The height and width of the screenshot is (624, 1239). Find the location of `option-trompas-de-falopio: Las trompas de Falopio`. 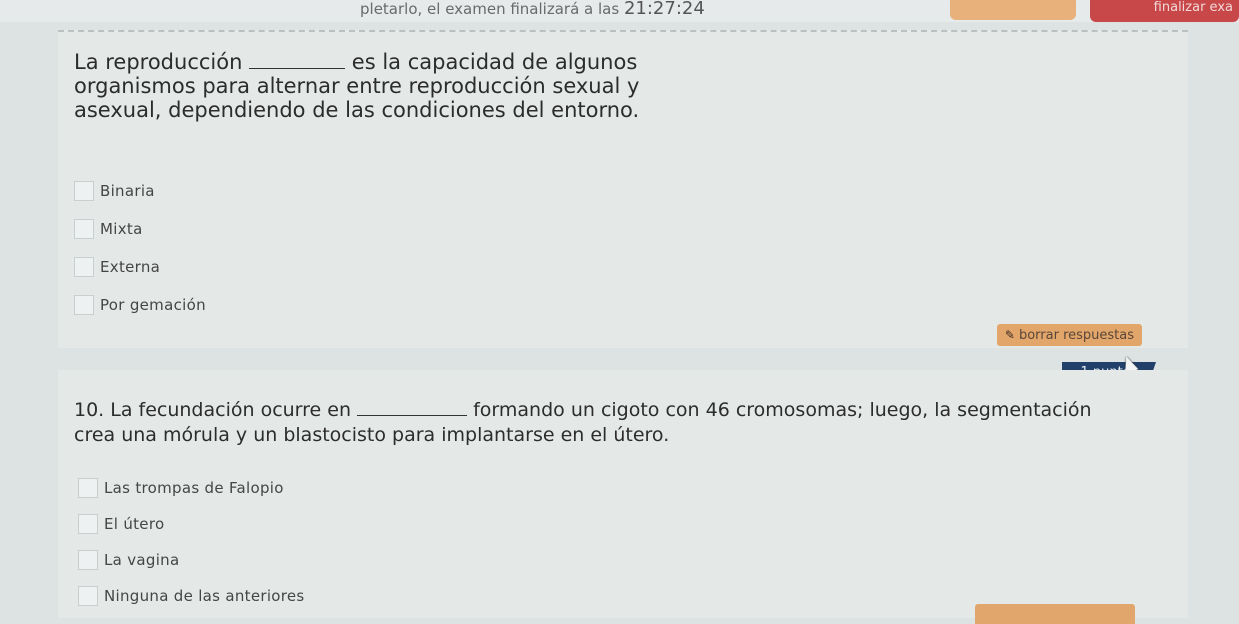

option-trompas-de-falopio: Las trompas de Falopio is located at coordinates (191, 488).